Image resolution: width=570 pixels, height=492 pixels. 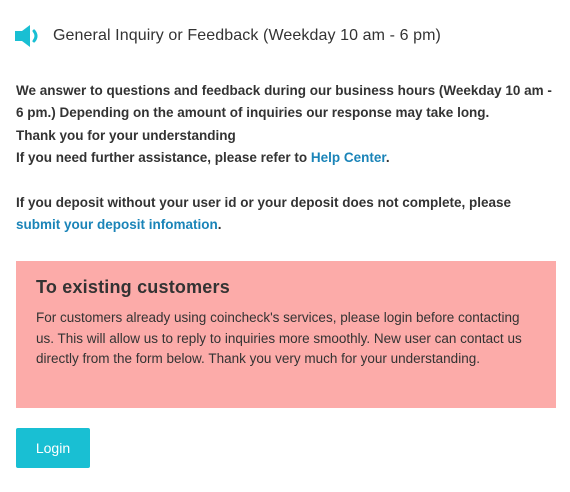 I want to click on thanks-text: Thank you for your understanding, so click(x=126, y=135).